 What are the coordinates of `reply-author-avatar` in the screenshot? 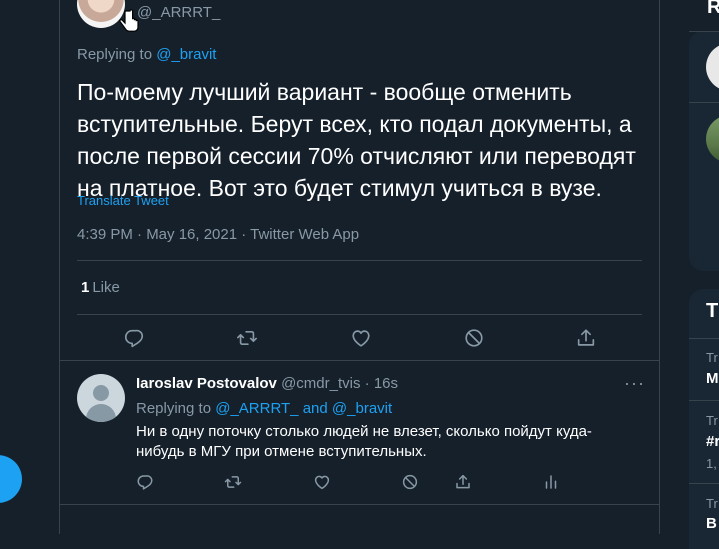 It's located at (101, 398).